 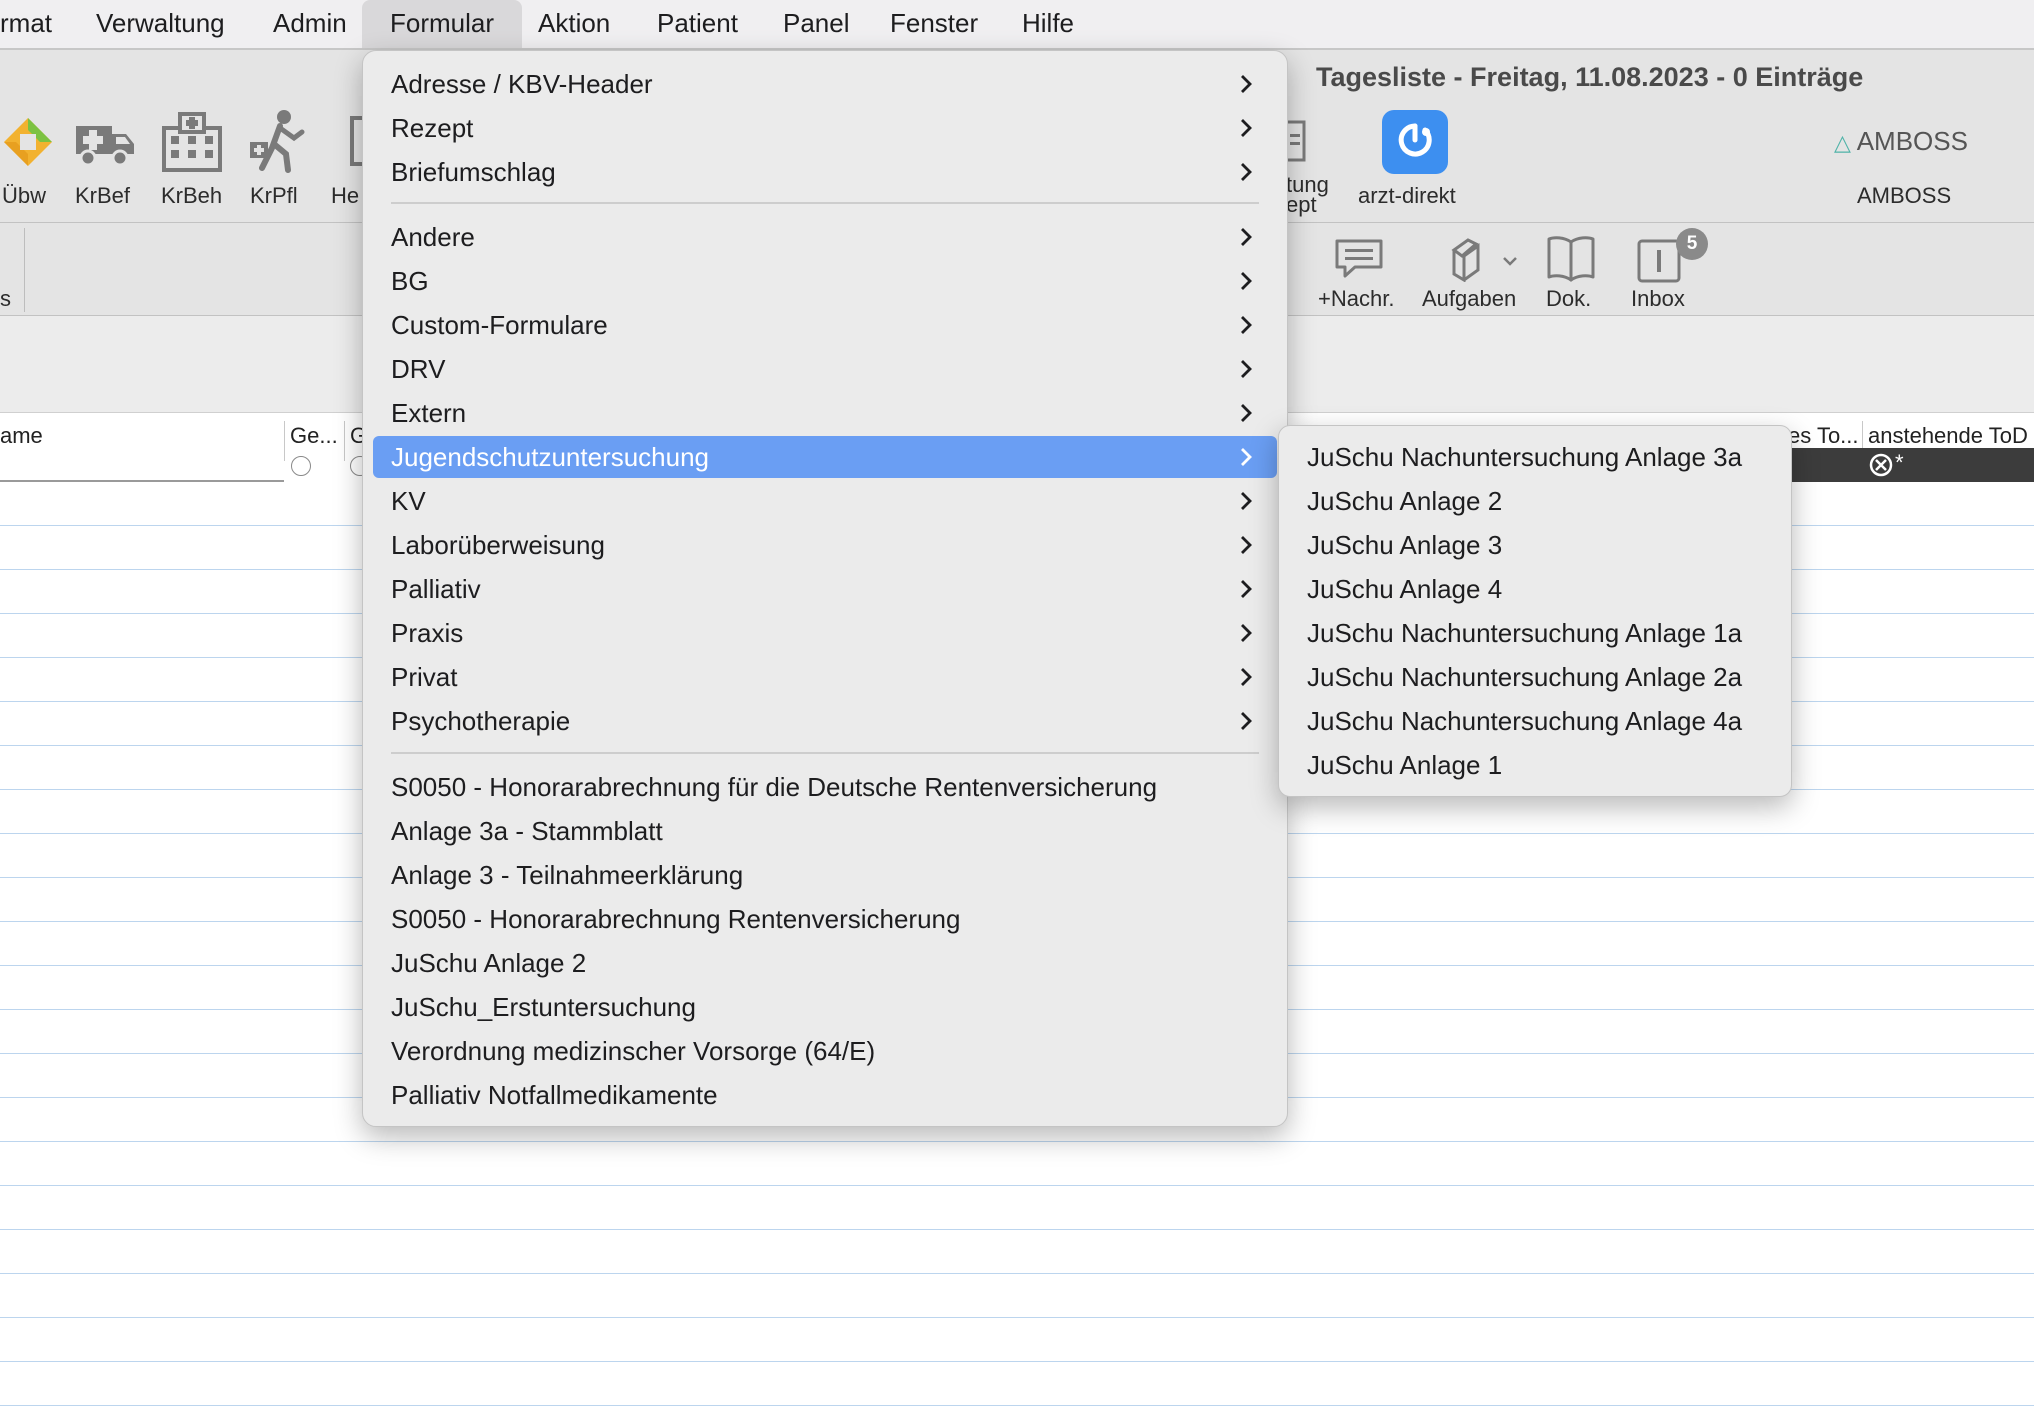 I want to click on menu-item-adresse: Adresse / KBV-Header, so click(x=825, y=84).